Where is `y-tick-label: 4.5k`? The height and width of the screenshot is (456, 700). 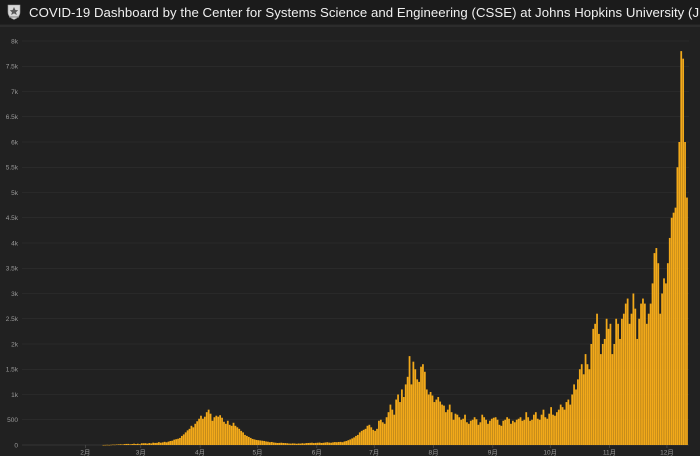 y-tick-label: 4.5k is located at coordinates (12, 218).